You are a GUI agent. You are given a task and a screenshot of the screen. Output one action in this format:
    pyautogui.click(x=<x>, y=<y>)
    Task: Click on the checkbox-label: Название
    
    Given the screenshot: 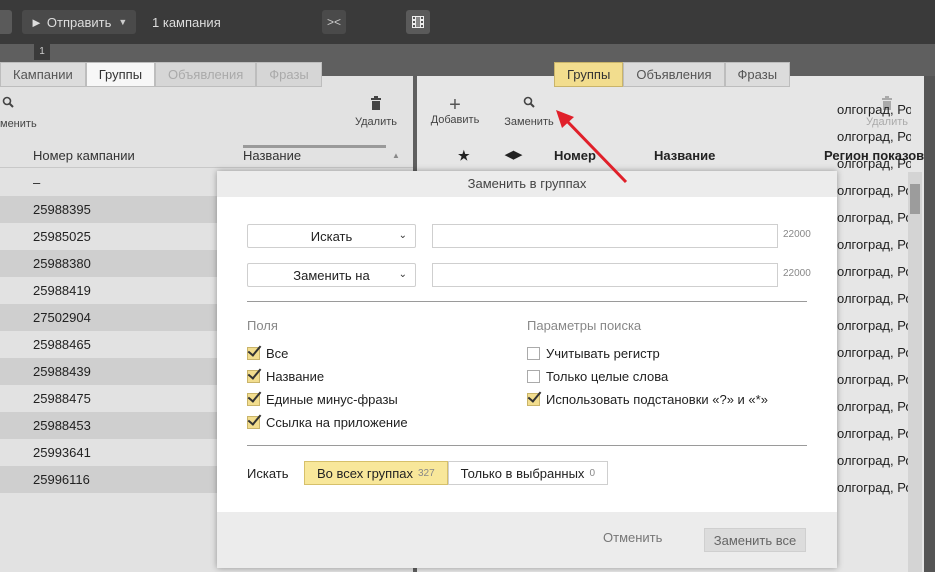 What is the action you would take?
    pyautogui.click(x=295, y=376)
    